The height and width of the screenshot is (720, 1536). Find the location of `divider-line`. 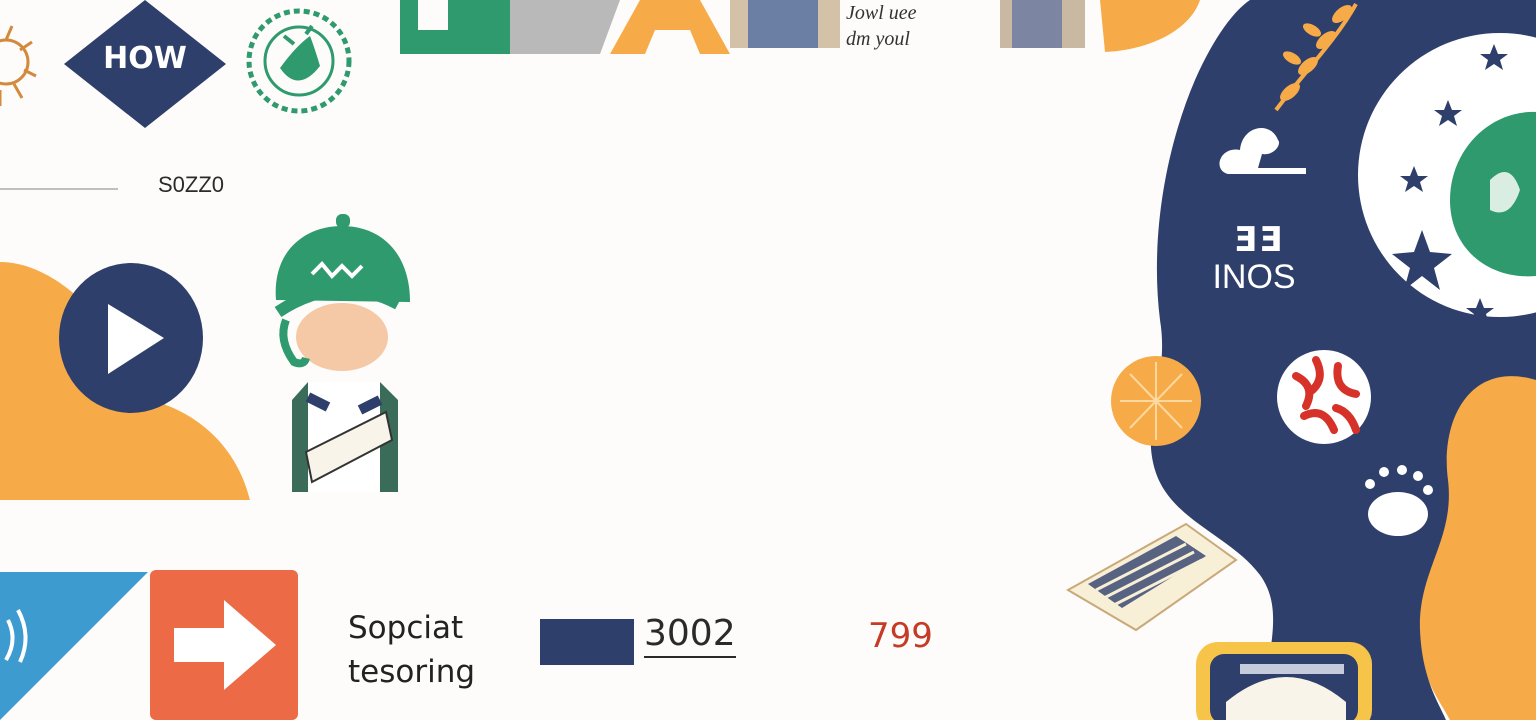

divider-line is located at coordinates (59, 189).